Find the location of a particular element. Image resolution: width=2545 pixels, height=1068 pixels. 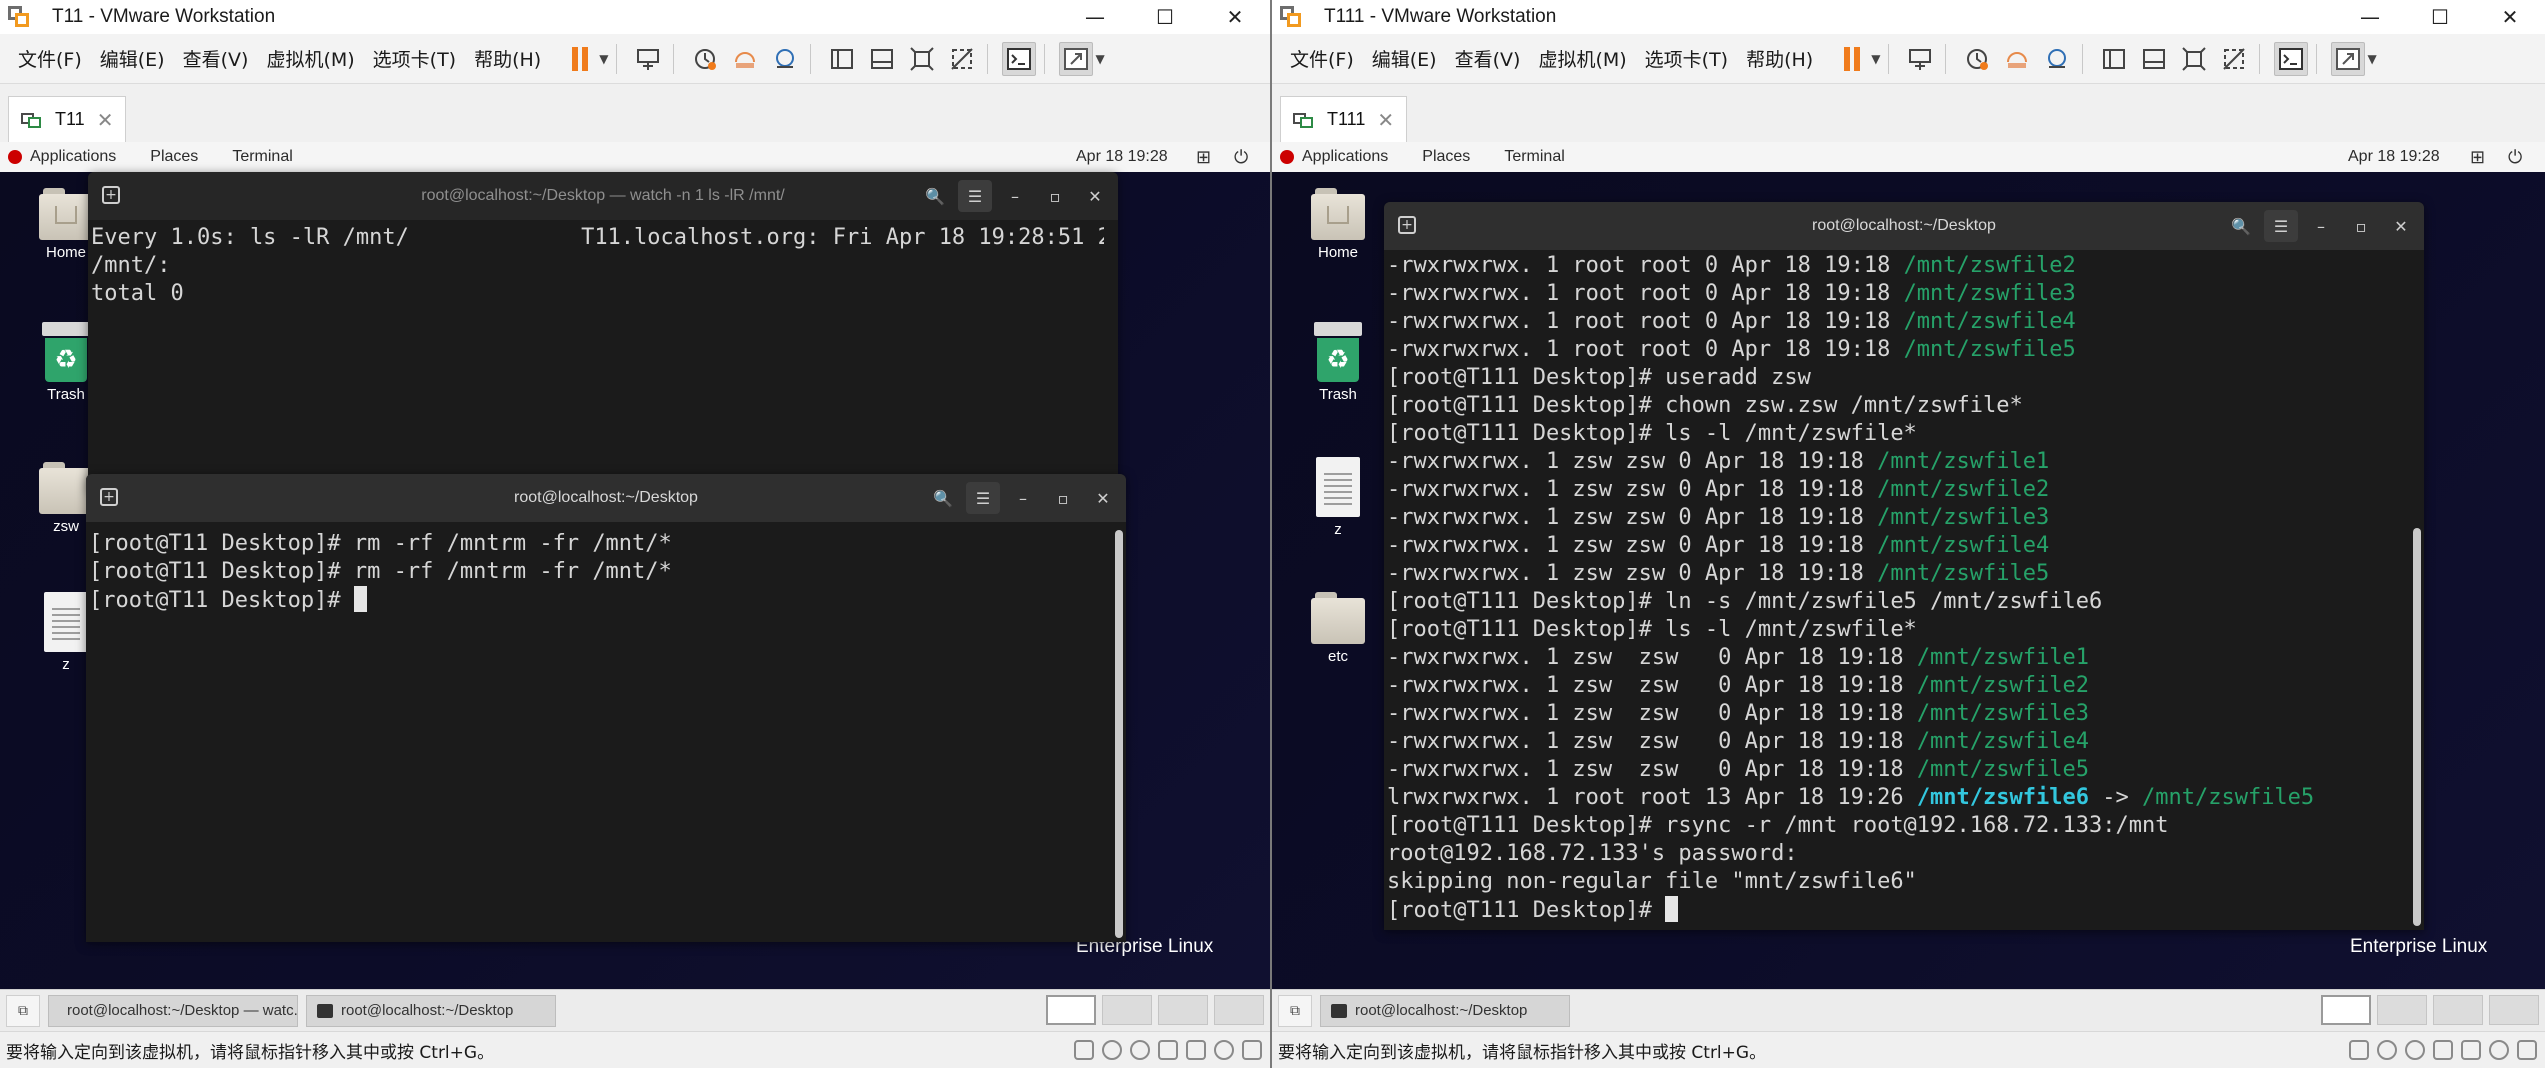

desktop-icon-etc: etc is located at coordinates (1338, 628).